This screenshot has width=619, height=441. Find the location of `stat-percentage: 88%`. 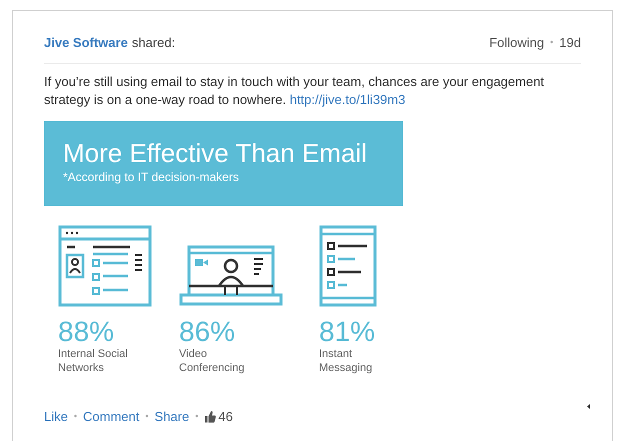

stat-percentage: 88% is located at coordinates (87, 331).